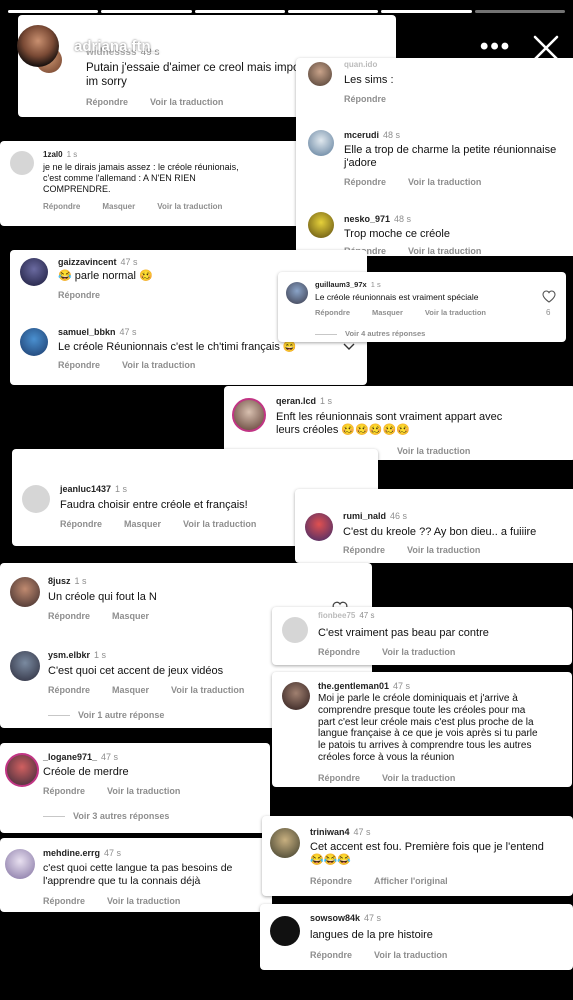  What do you see at coordinates (330, 832) in the screenshot?
I see `username-text: triniwan4` at bounding box center [330, 832].